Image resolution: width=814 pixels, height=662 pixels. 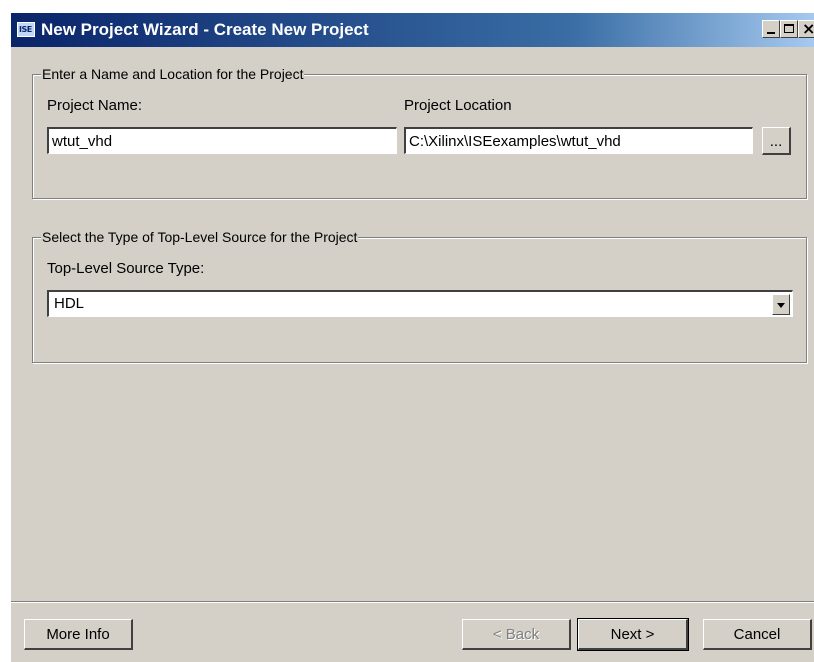 I want to click on close-icon: ×, so click(x=808, y=28).